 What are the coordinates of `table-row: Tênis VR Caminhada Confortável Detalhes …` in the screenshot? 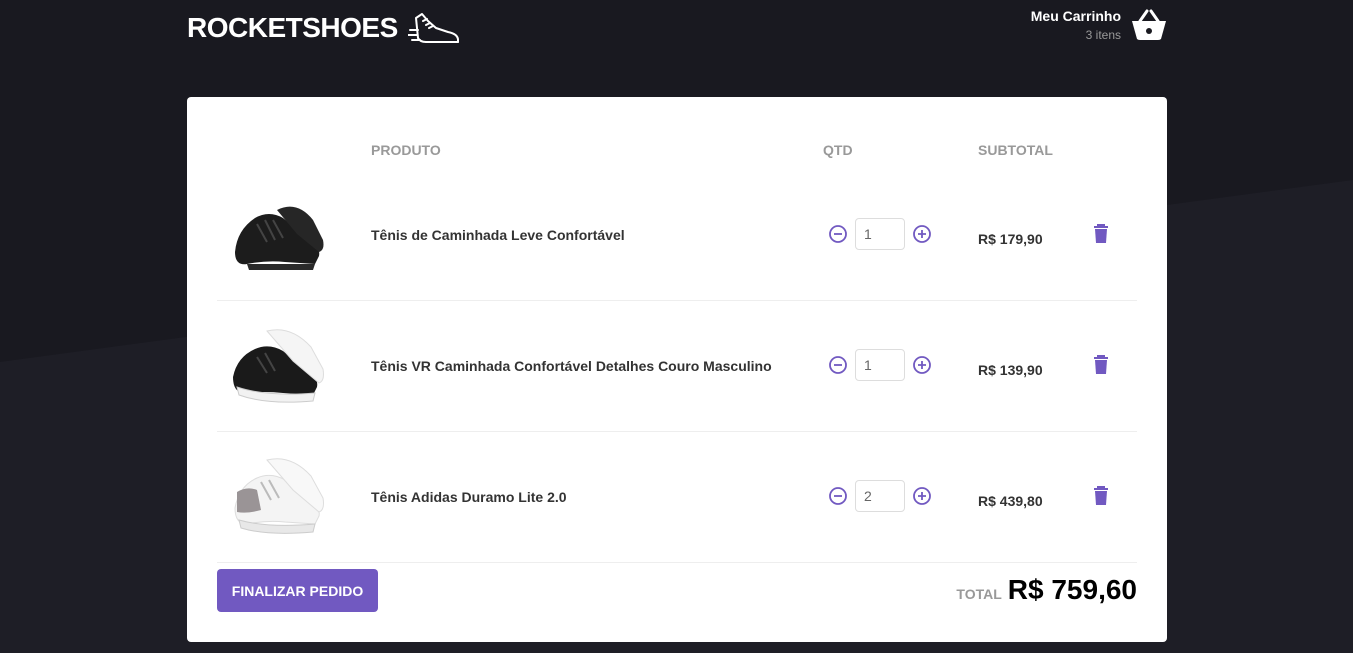 It's located at (677, 366).